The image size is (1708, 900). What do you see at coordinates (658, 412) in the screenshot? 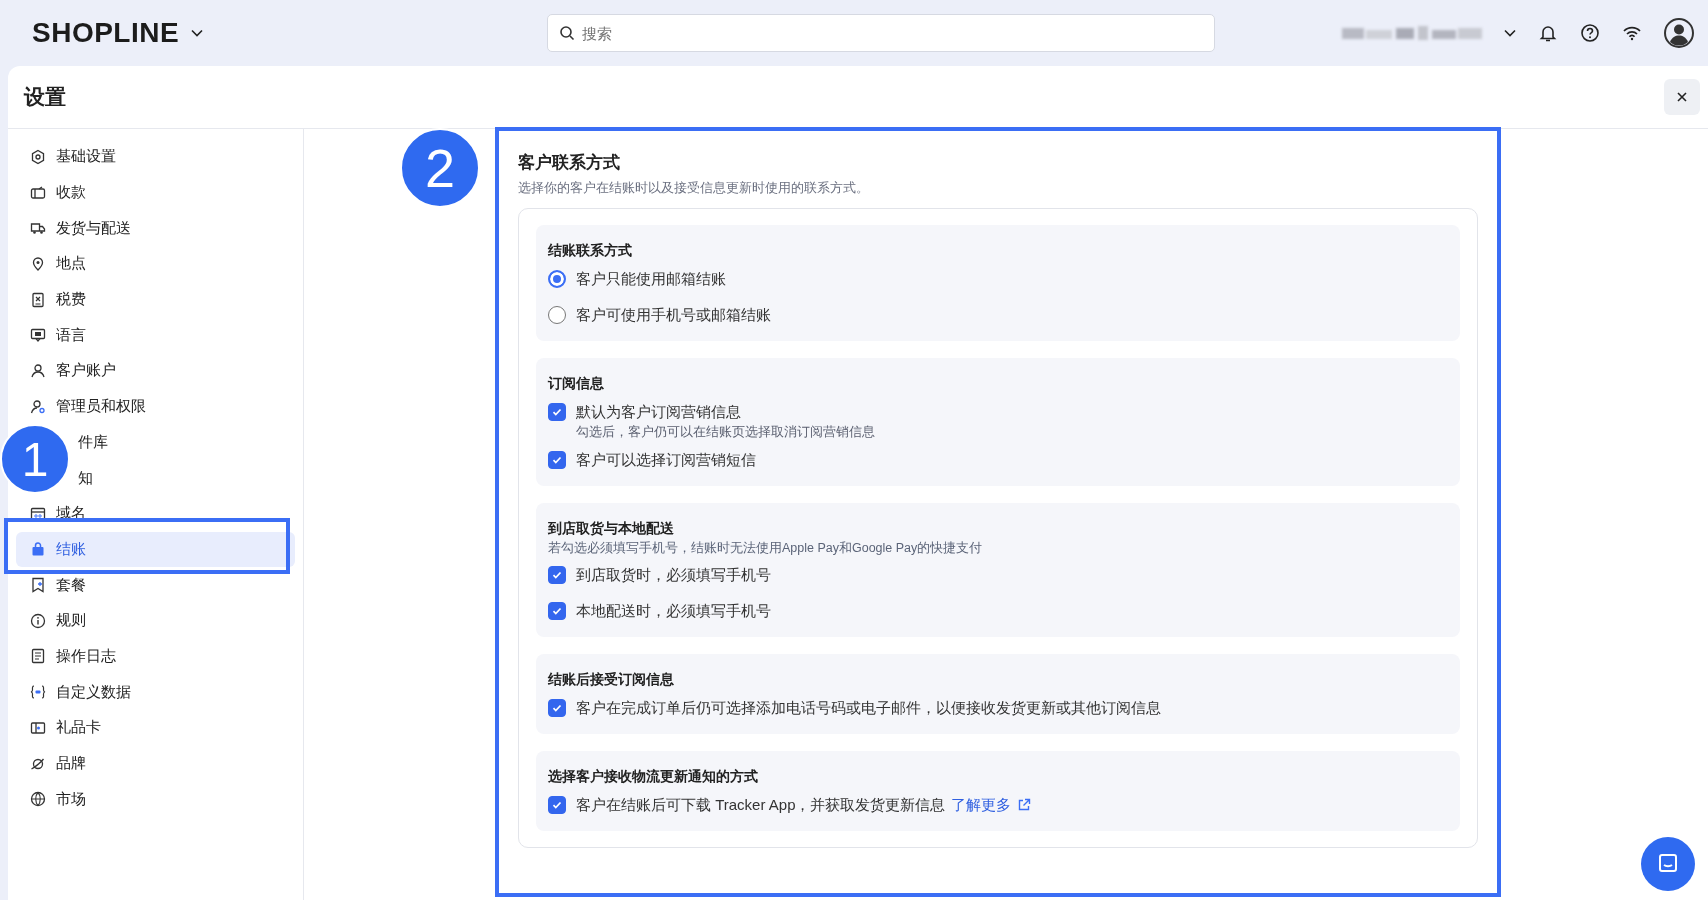
I see `option-label: 默认为客户订阅营销信息` at bounding box center [658, 412].